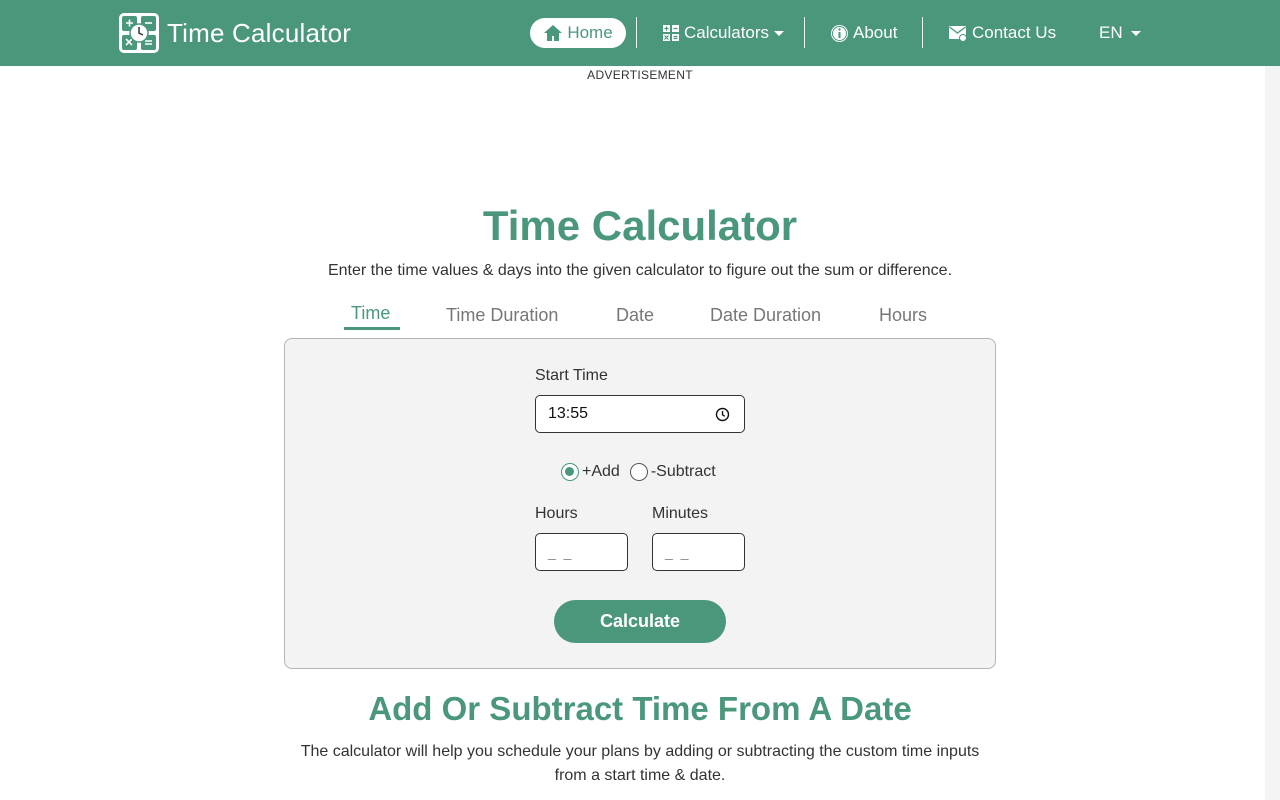 This screenshot has width=1280, height=800. I want to click on nav-contact-label: Contact Us, so click(1014, 32).